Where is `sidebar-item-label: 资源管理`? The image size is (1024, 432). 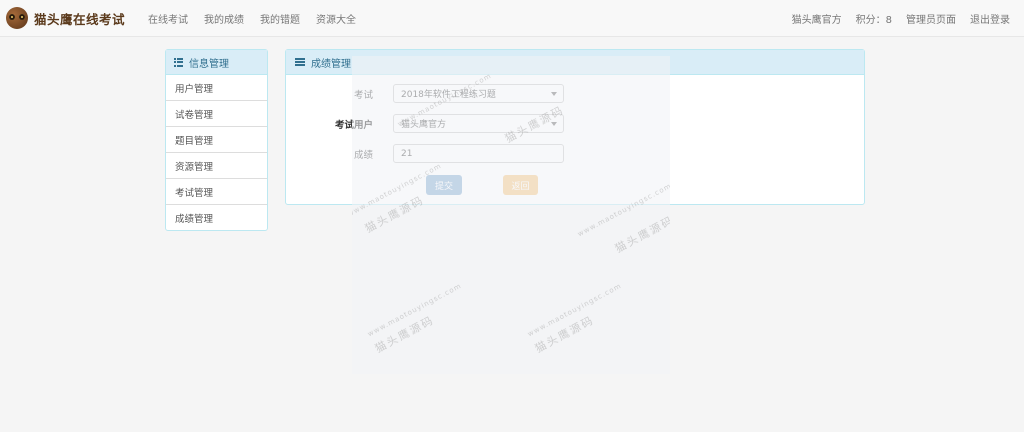 sidebar-item-label: 资源管理 is located at coordinates (194, 167).